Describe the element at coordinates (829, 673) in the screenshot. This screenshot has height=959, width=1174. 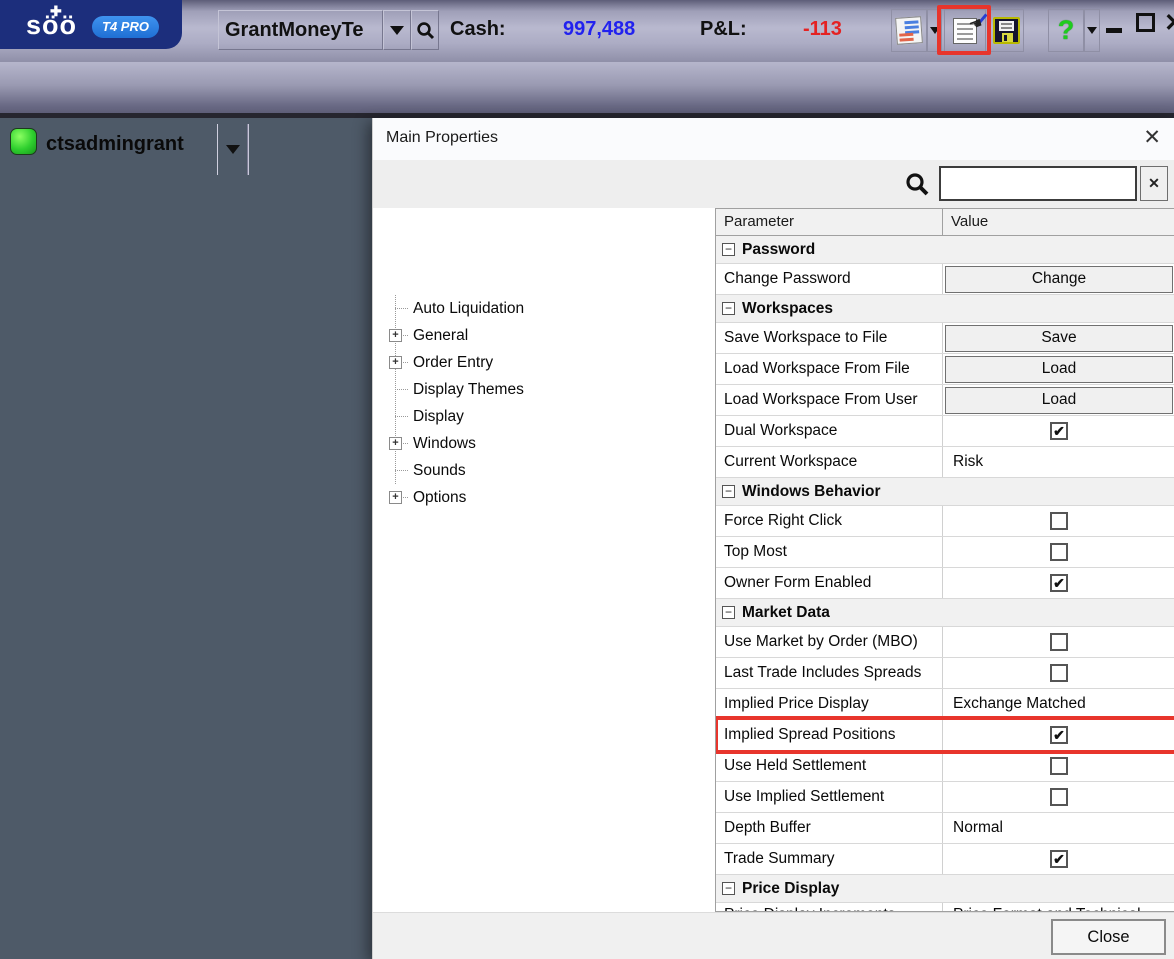
I see `parameter-name: Last Trade Includes Spreads` at that location.